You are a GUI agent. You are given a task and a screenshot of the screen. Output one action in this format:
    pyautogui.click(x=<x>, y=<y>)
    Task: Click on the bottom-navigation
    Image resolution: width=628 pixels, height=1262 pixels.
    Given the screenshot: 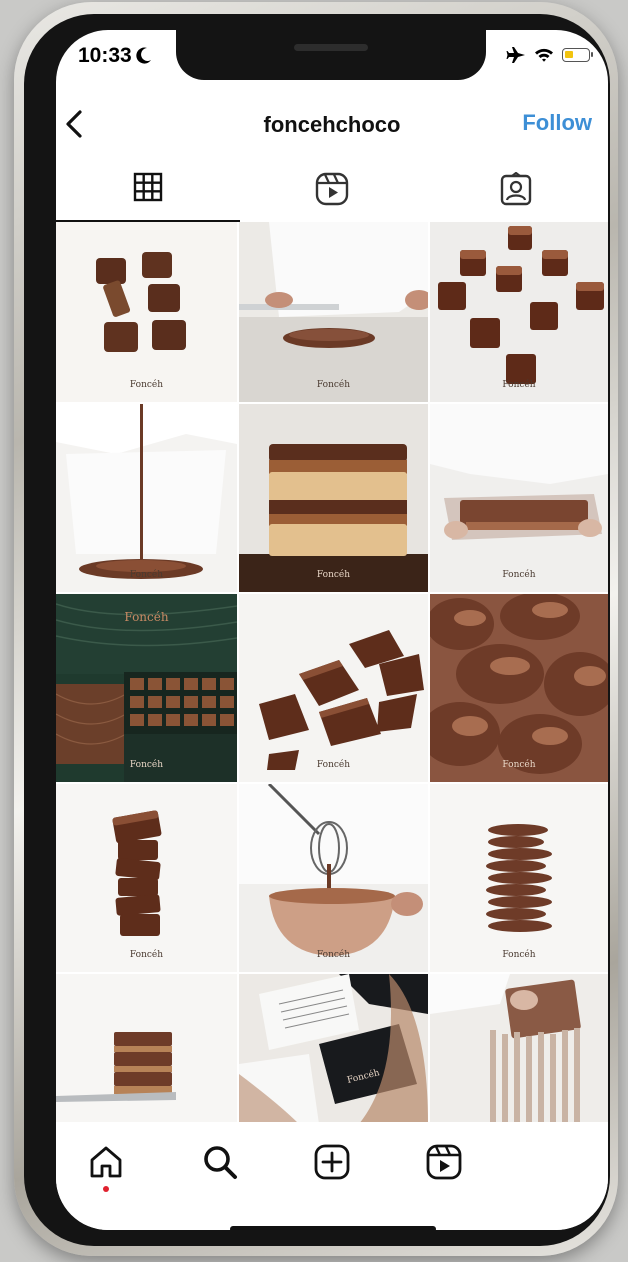 What is the action you would take?
    pyautogui.click(x=332, y=1176)
    